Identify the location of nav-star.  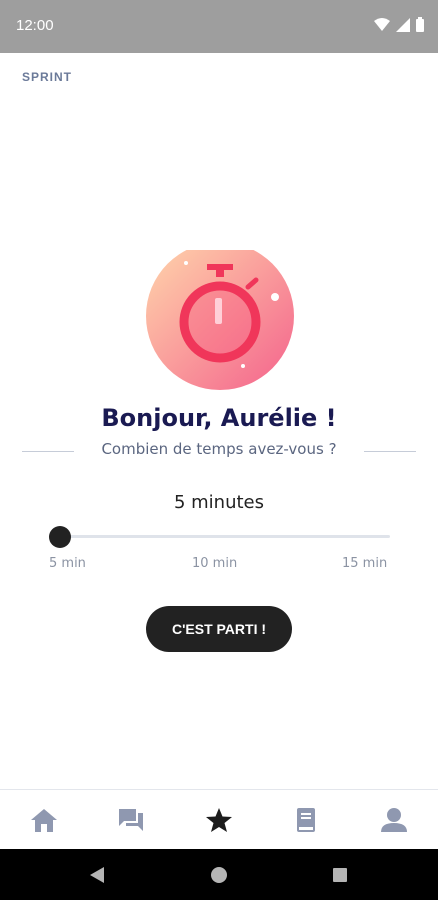
(218, 820).